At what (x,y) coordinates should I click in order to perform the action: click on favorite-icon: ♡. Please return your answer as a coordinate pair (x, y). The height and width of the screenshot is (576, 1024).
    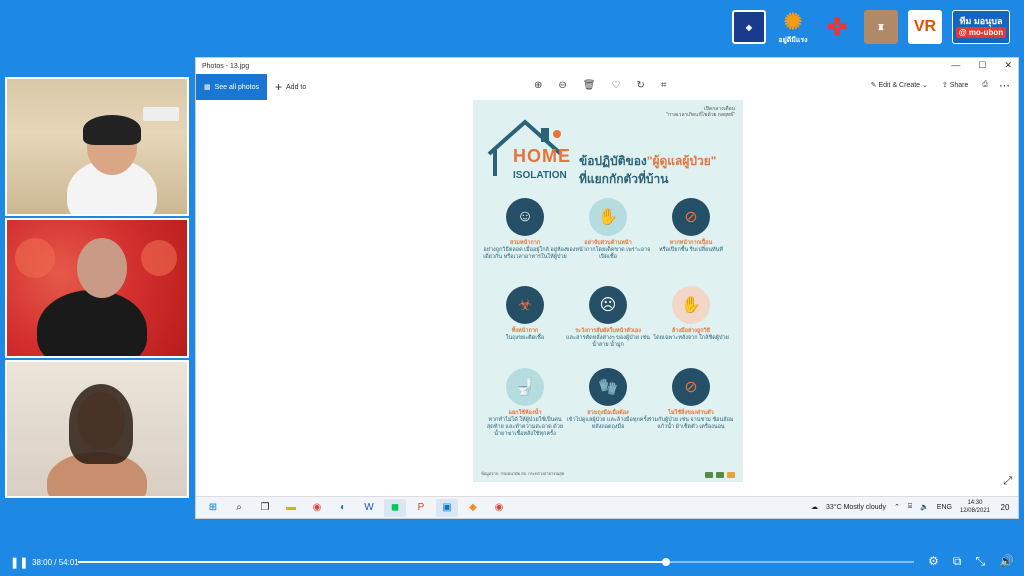
    Looking at the image, I should click on (615, 85).